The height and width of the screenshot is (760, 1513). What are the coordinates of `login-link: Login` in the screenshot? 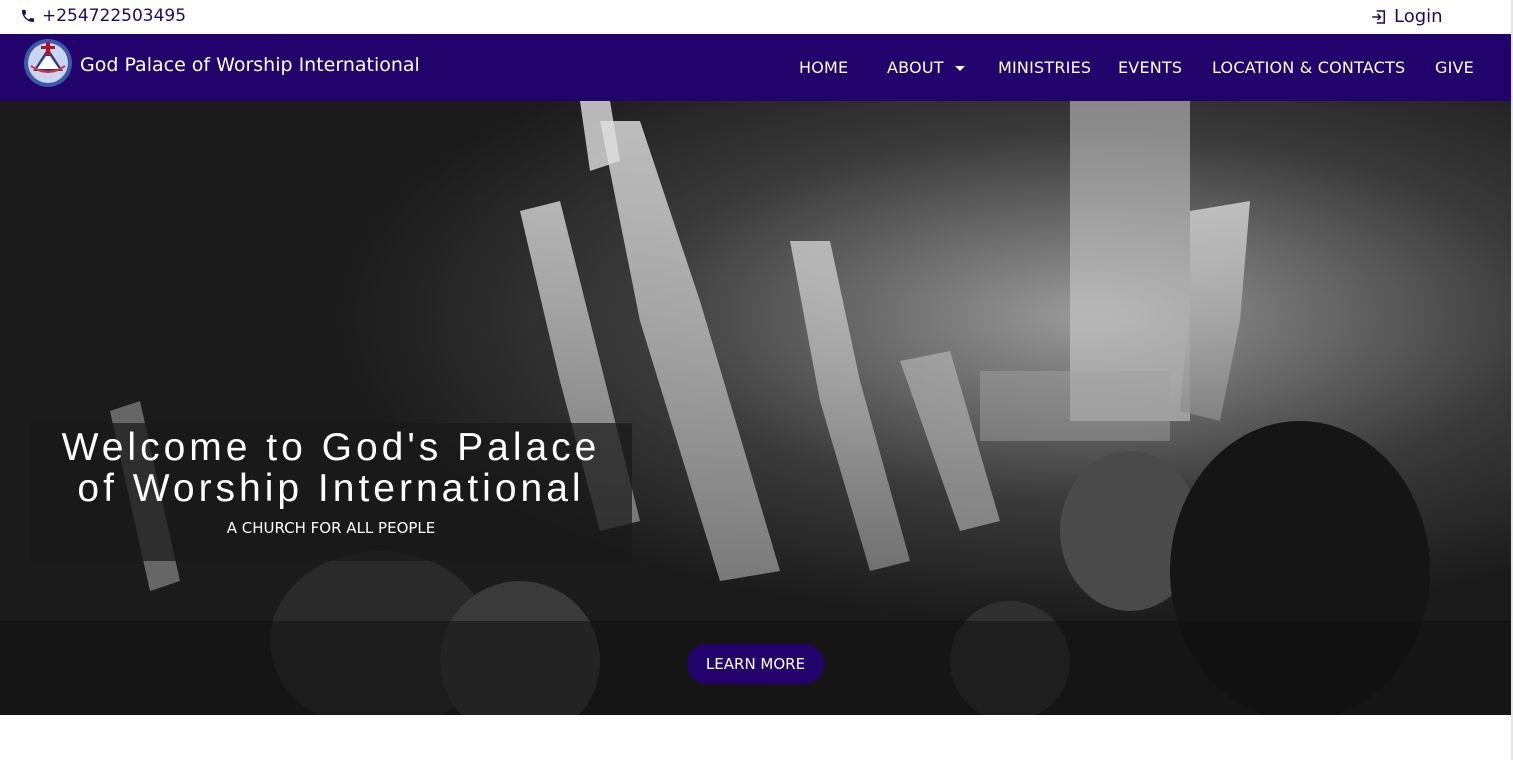 It's located at (1406, 16).